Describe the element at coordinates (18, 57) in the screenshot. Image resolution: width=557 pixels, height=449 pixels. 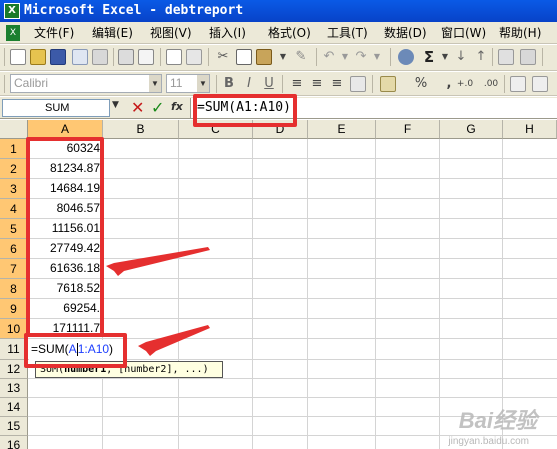
I see `new-icon` at that location.